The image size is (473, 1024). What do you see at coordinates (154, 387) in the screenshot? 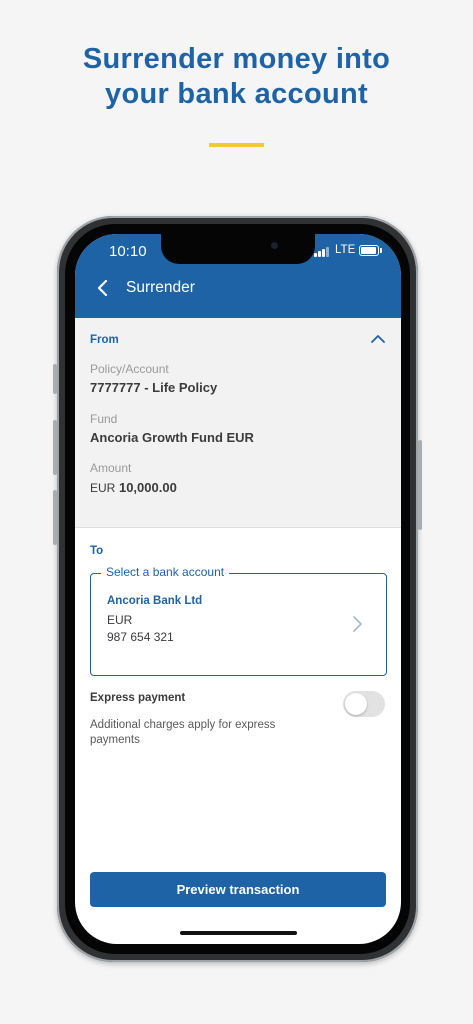
I see `policy-value: 7777777 - Life Policy` at bounding box center [154, 387].